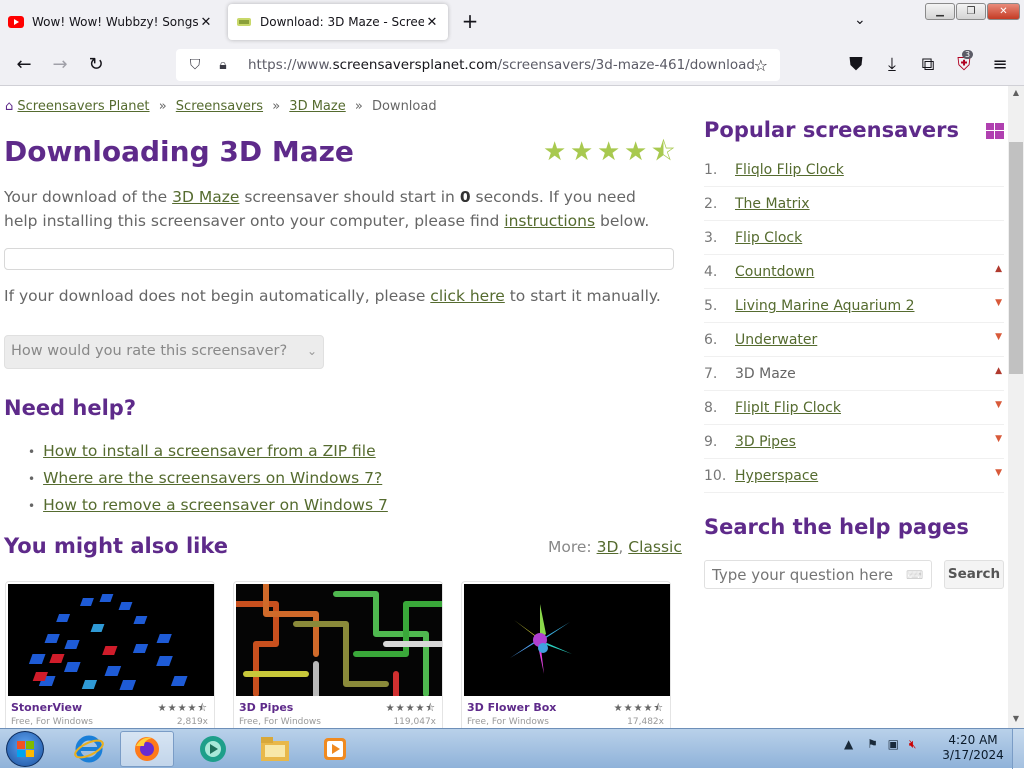 This screenshot has width=1024, height=769. I want to click on 3d-flower-box-thumbnail, so click(567, 640).